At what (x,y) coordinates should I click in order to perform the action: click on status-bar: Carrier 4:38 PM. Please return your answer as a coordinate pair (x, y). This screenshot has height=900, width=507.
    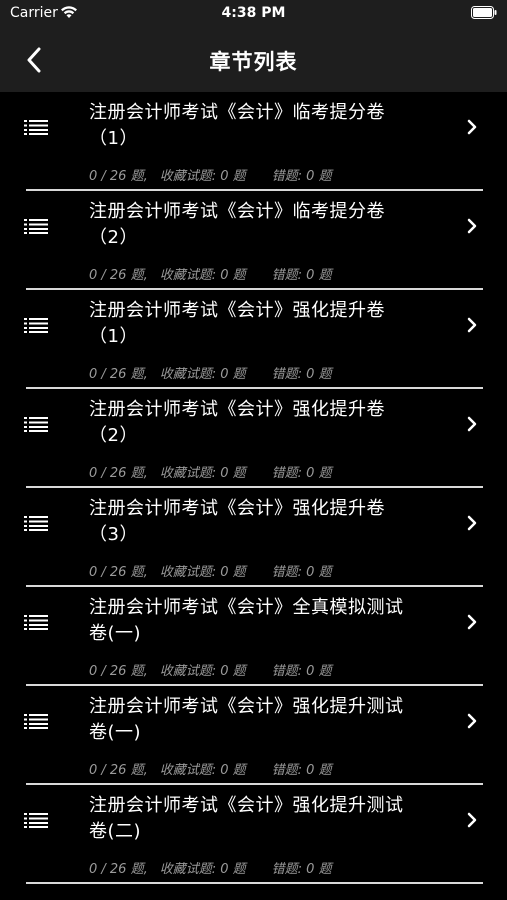
    Looking at the image, I should click on (253, 14).